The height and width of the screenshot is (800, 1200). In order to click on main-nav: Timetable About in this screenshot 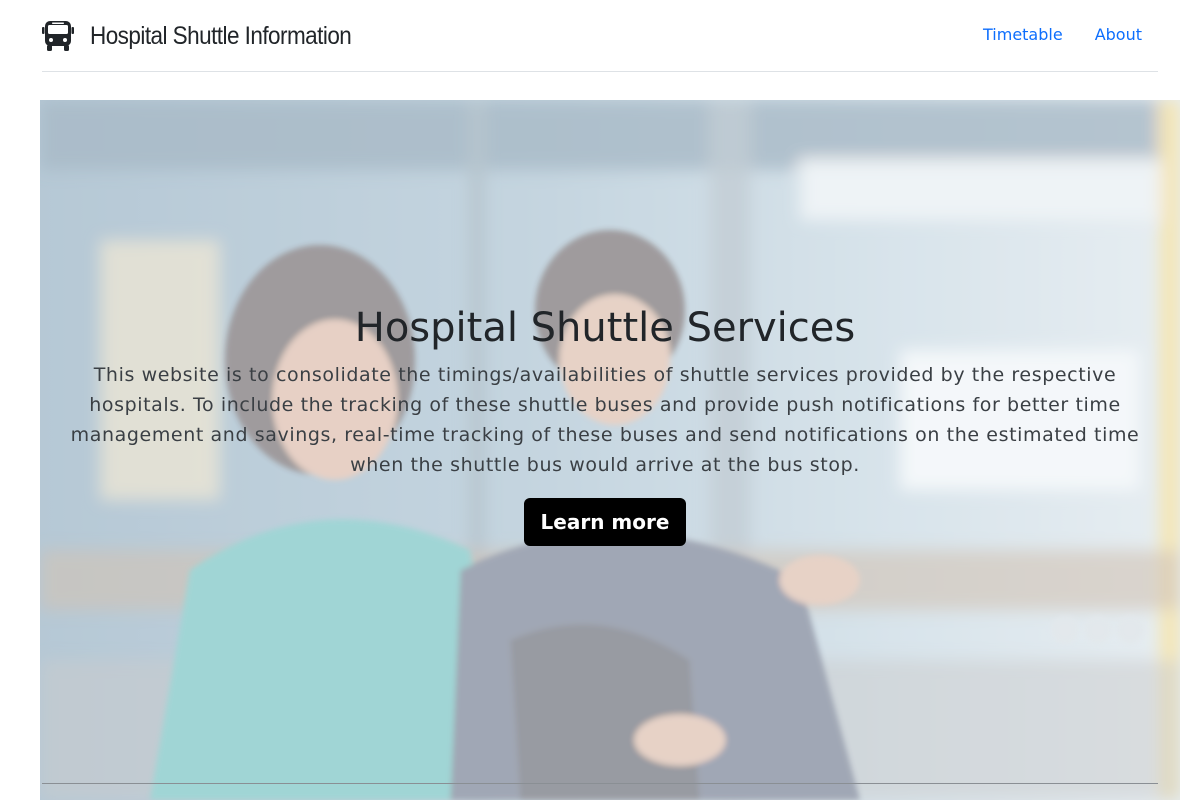, I will do `click(1062, 35)`.